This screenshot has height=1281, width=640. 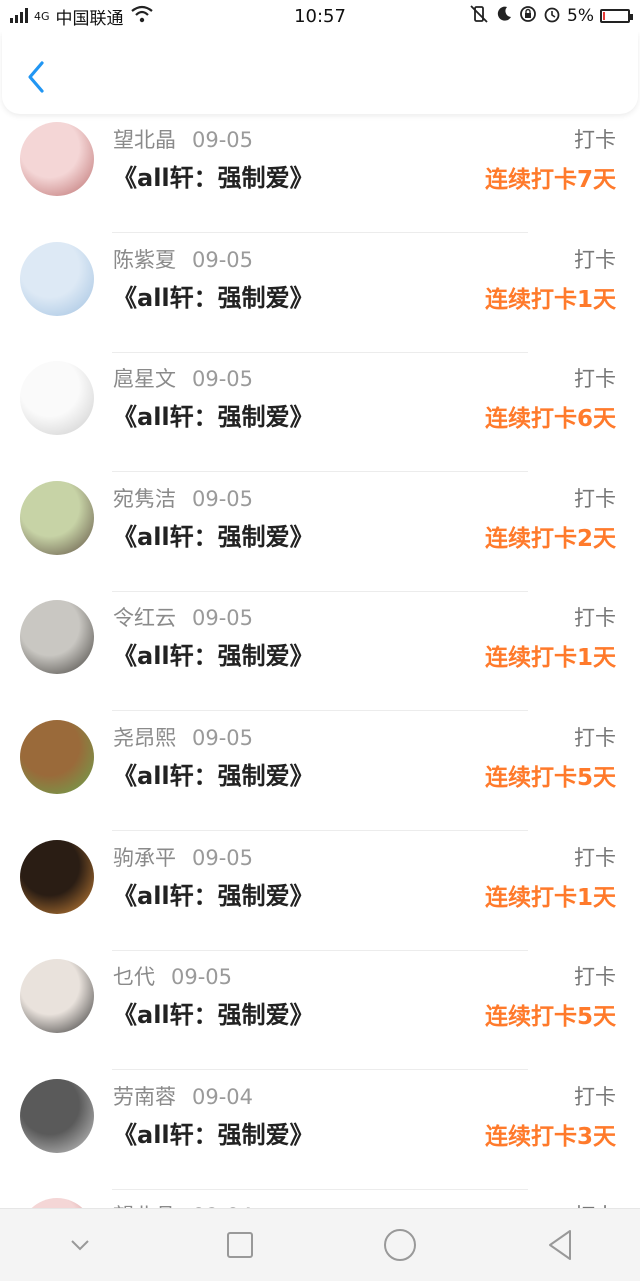 What do you see at coordinates (183, 498) in the screenshot?
I see `user-meta: 宛隽洁 09-05` at bounding box center [183, 498].